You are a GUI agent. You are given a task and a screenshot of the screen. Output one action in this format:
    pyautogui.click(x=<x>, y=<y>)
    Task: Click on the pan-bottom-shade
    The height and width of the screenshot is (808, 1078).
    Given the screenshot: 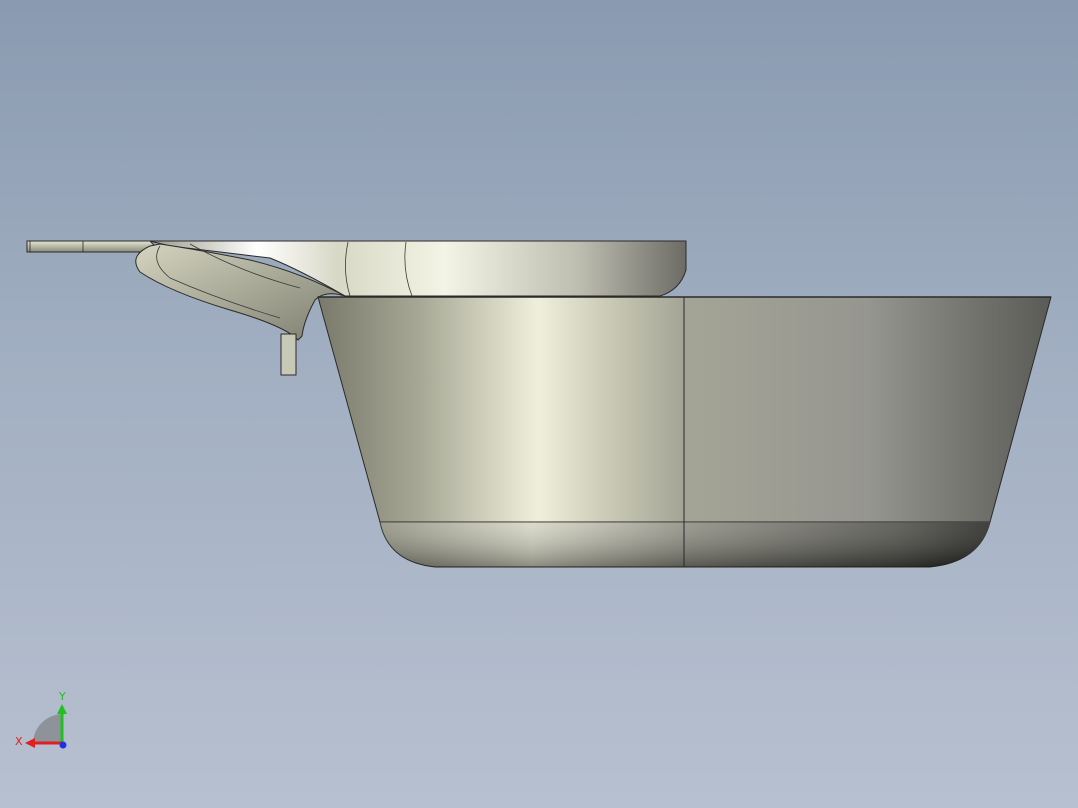 What is the action you would take?
    pyautogui.click(x=685, y=544)
    